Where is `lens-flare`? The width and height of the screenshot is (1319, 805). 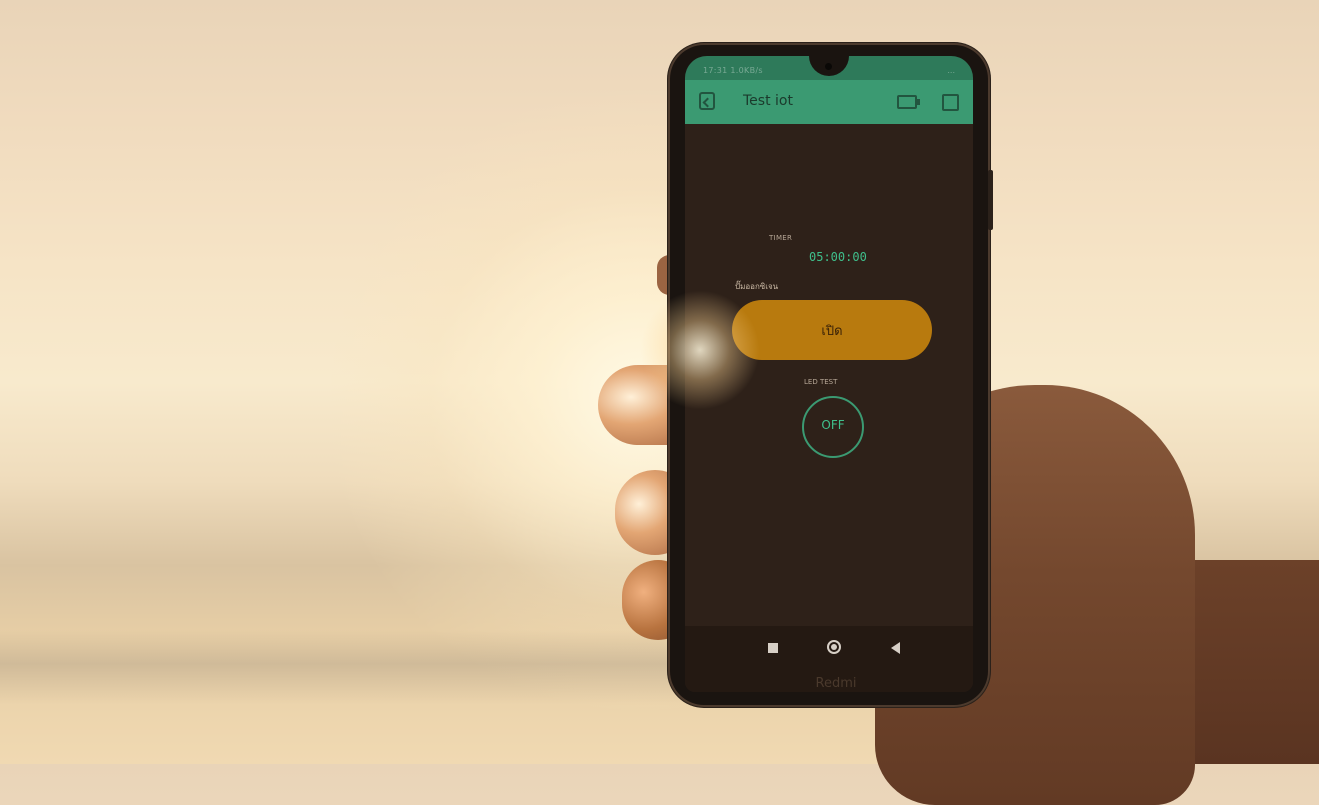
lens-flare is located at coordinates (700, 350).